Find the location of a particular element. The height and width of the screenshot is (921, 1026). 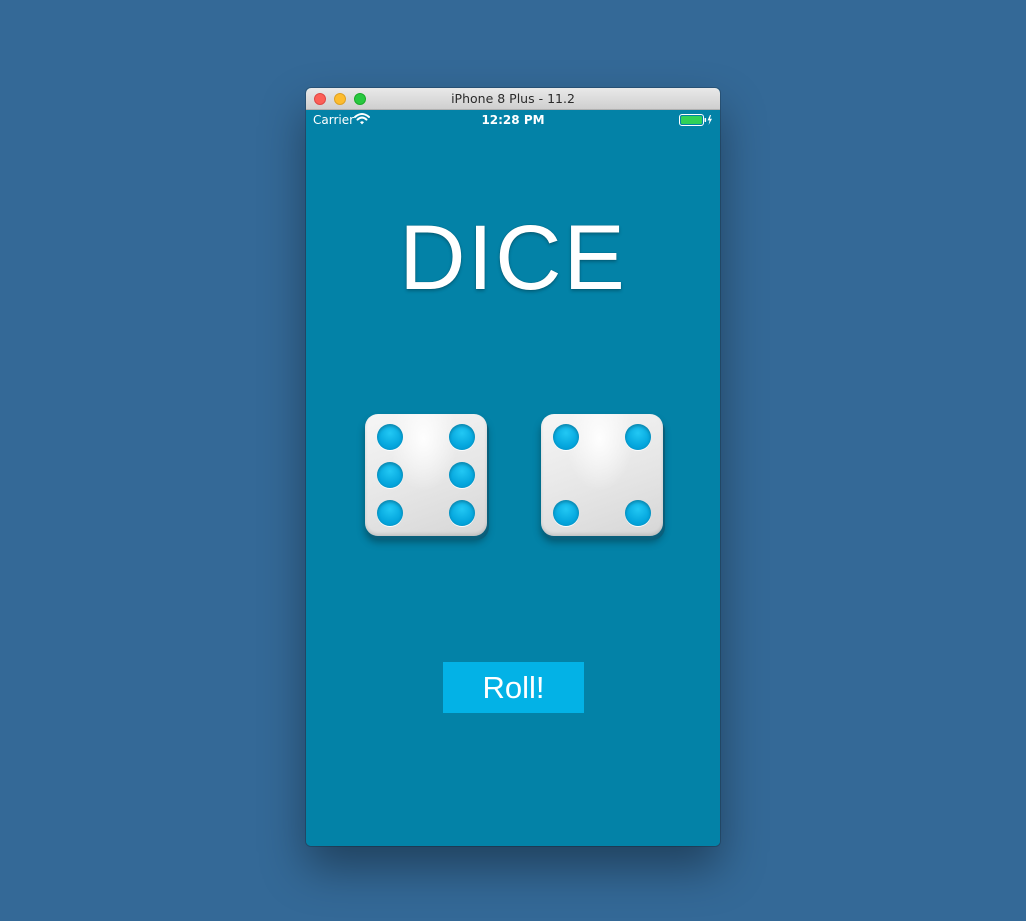

battery-icon is located at coordinates (695, 120).